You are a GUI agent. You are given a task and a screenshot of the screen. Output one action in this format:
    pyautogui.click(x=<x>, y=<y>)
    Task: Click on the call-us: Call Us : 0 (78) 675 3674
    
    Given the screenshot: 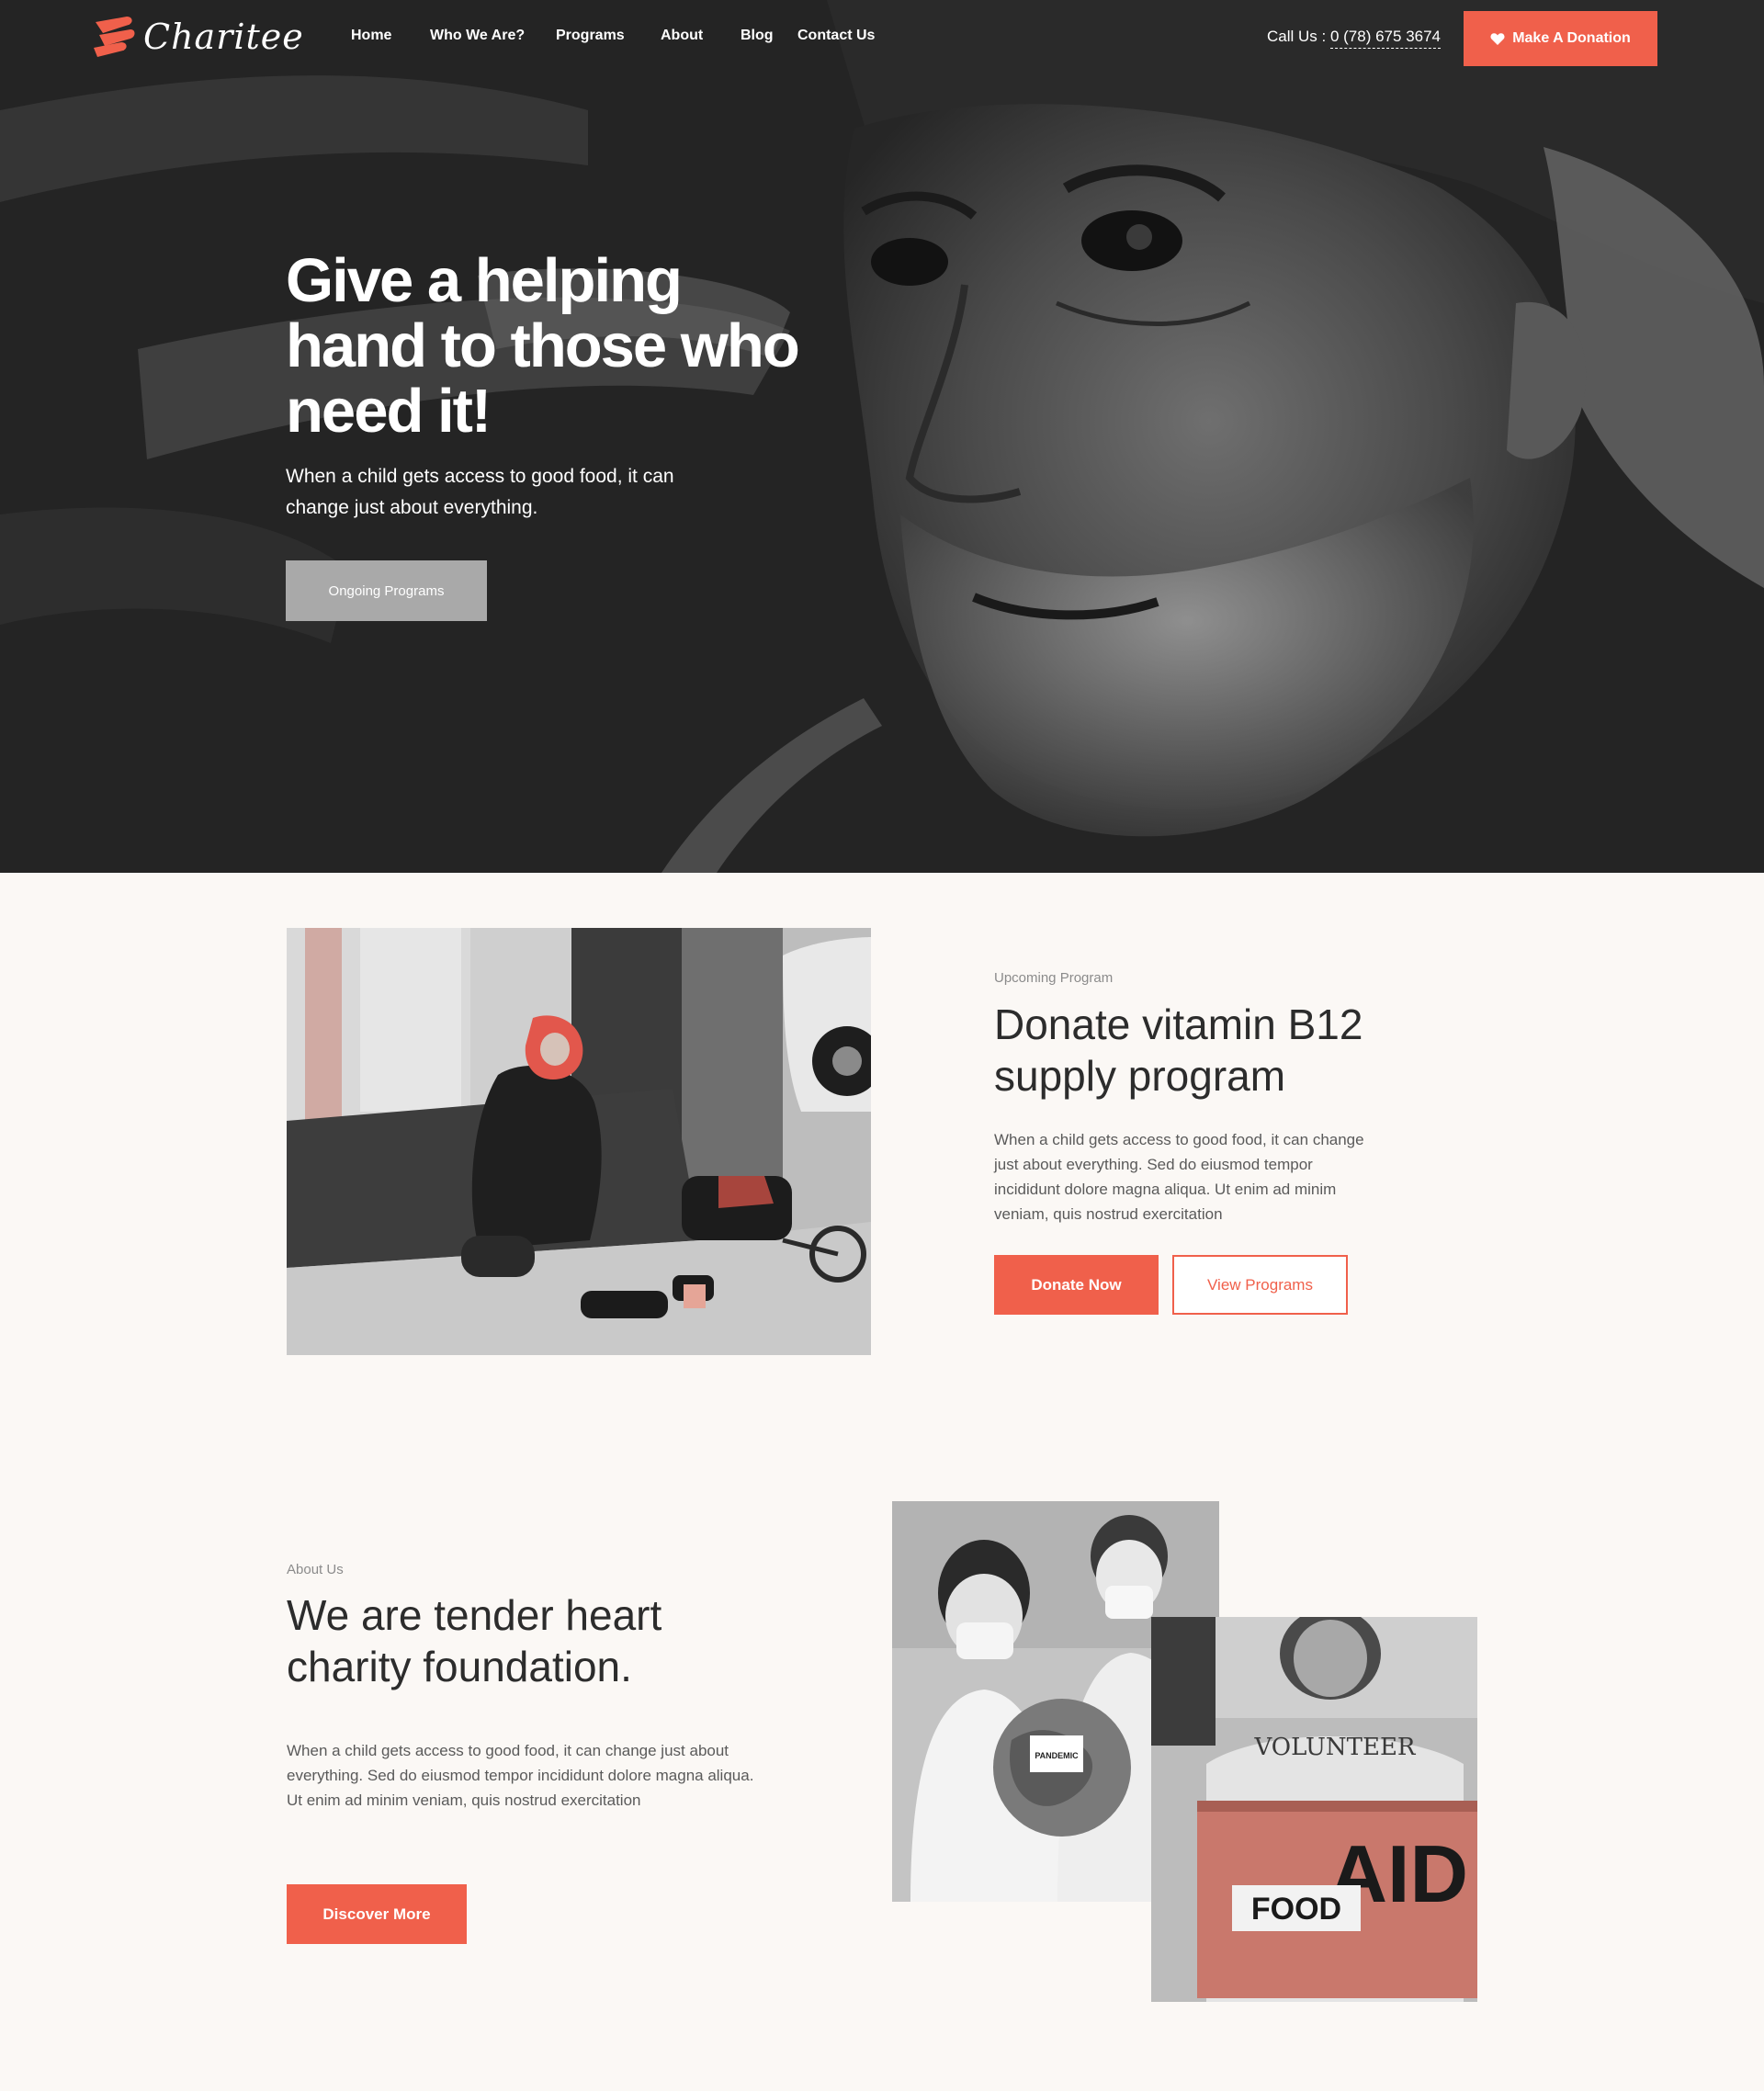 What is the action you would take?
    pyautogui.click(x=1354, y=38)
    